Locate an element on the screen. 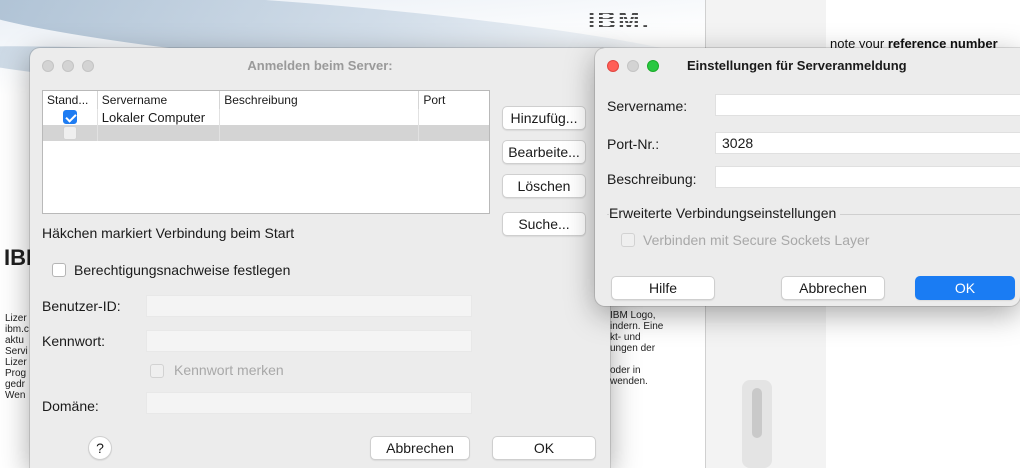  port-label: Port-Nr.: is located at coordinates (633, 144).